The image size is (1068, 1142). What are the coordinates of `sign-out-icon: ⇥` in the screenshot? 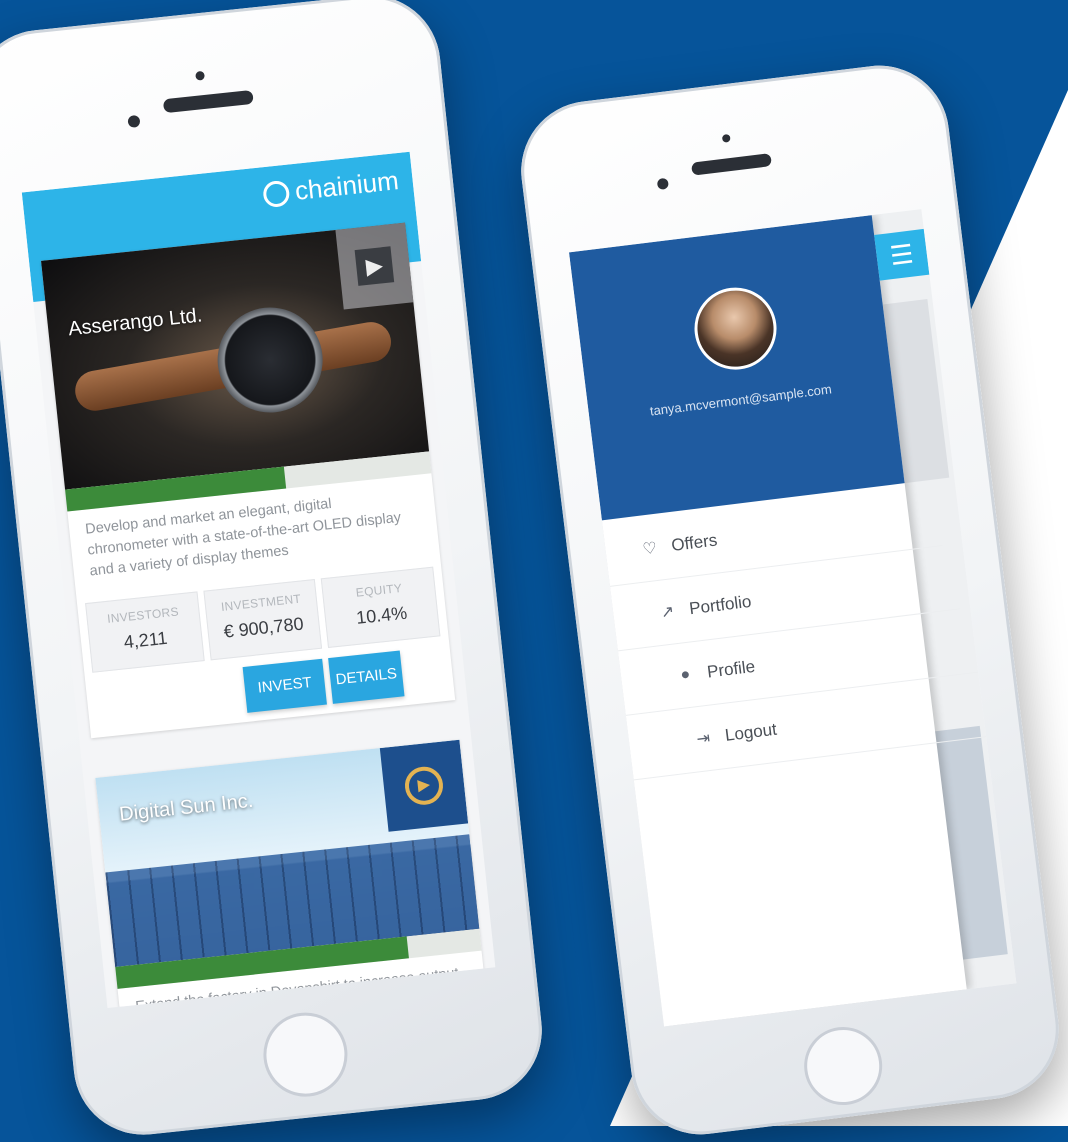 It's located at (703, 739).